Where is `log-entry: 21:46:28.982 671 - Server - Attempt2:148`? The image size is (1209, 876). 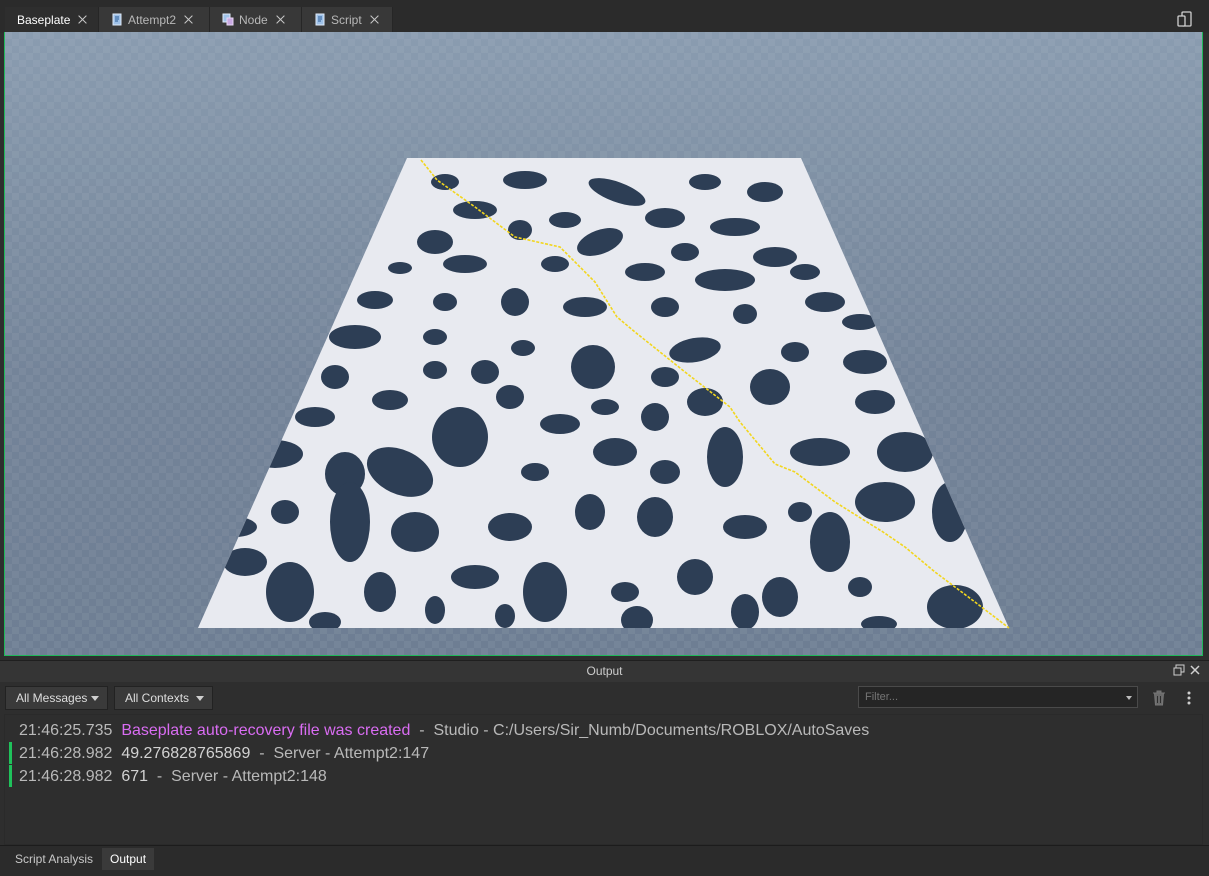 log-entry: 21:46:28.982 671 - Server - Attempt2:148 is located at coordinates (173, 777).